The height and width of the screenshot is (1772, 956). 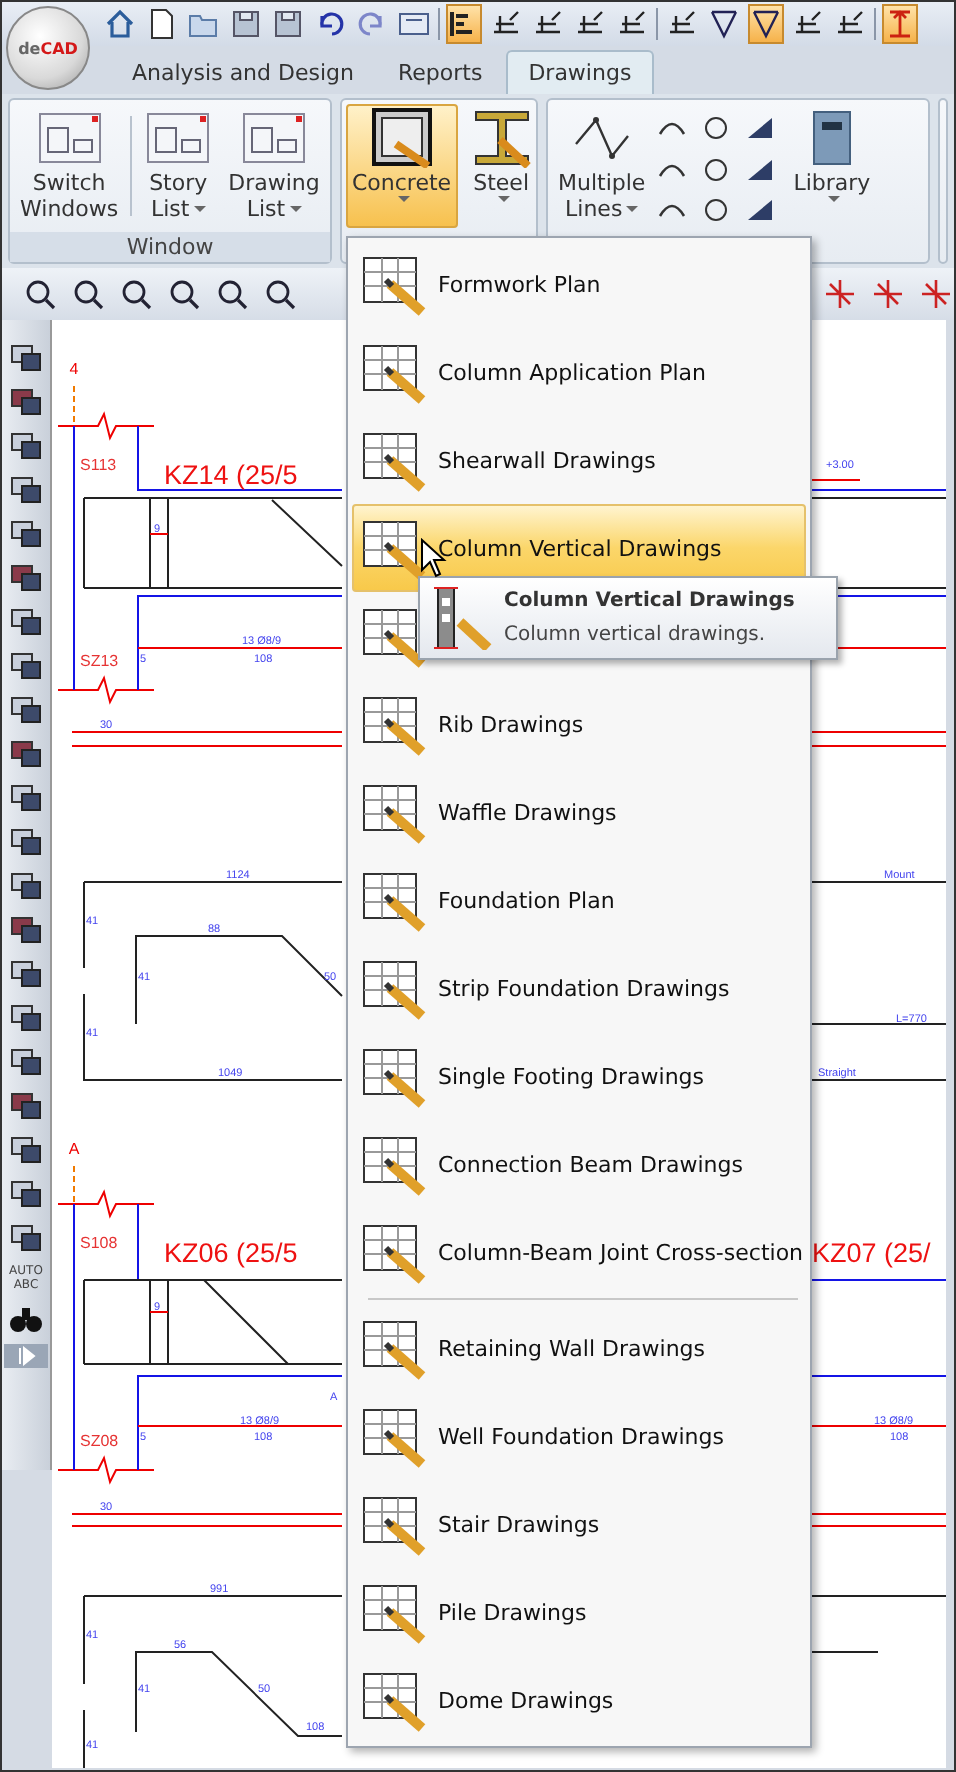 I want to click on dimension-label: S113, so click(x=98, y=465).